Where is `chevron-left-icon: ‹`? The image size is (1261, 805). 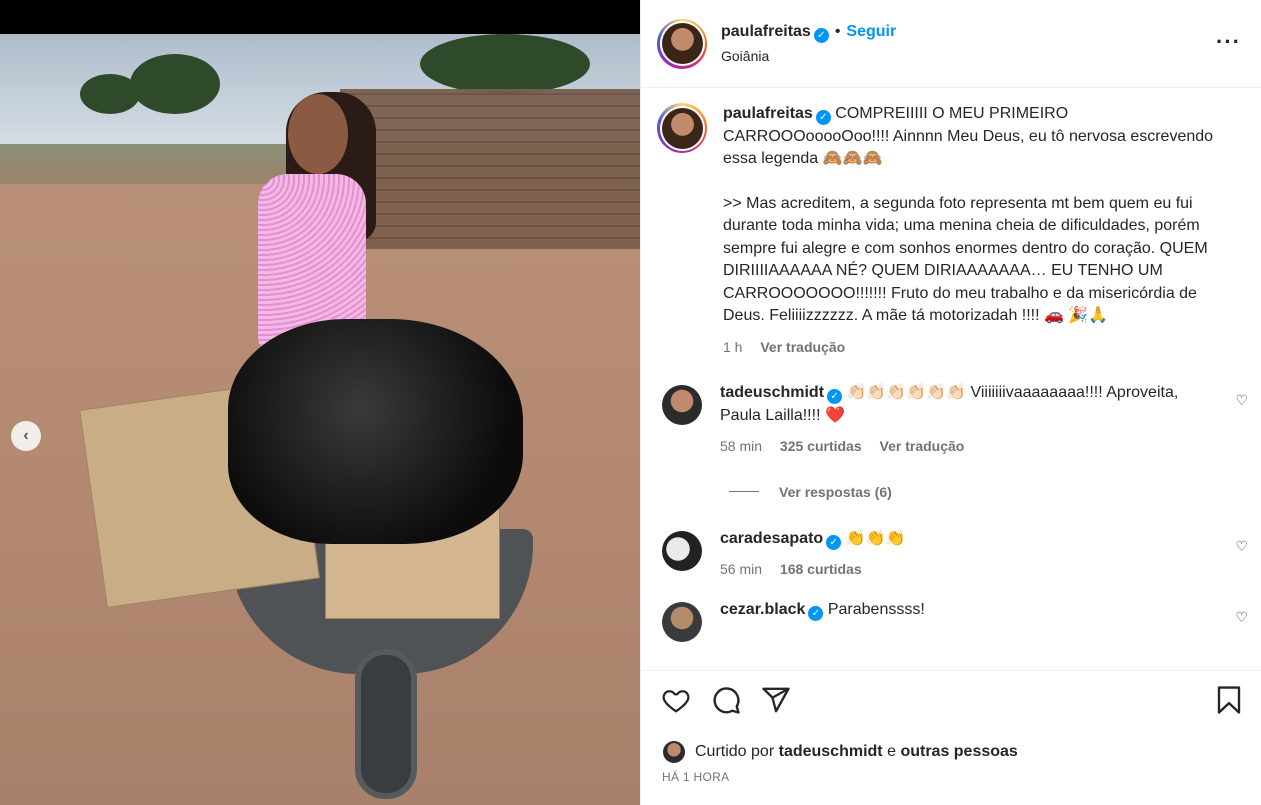 chevron-left-icon: ‹ is located at coordinates (26, 435).